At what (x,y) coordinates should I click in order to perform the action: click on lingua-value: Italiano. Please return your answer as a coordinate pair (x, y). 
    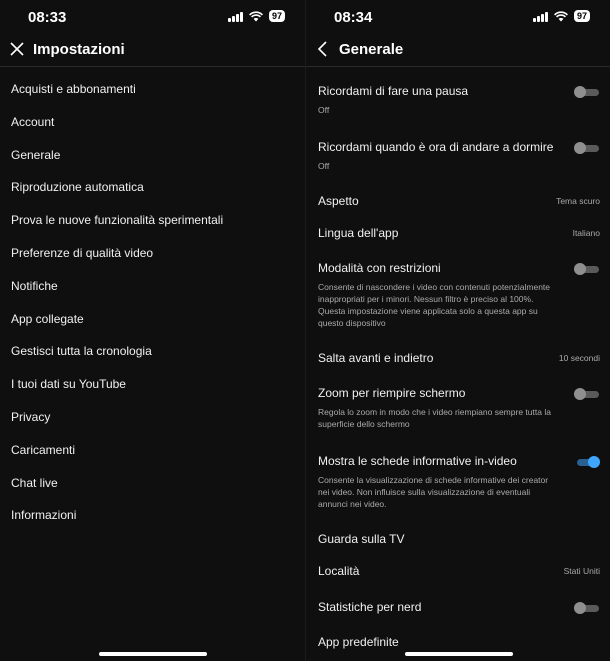
    Looking at the image, I should click on (586, 233).